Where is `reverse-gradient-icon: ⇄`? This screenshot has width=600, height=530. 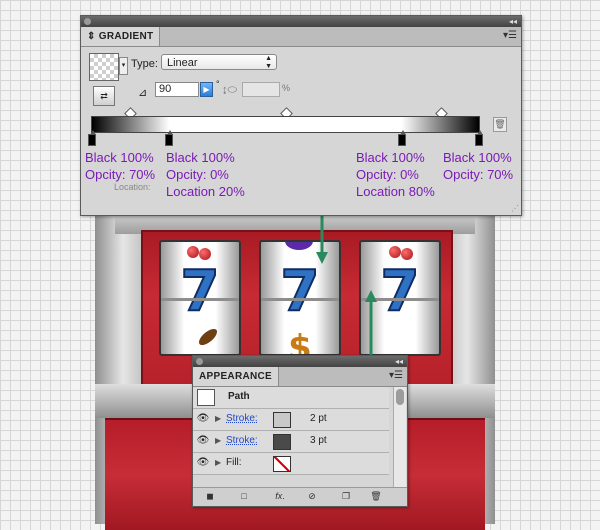 reverse-gradient-icon: ⇄ is located at coordinates (104, 96).